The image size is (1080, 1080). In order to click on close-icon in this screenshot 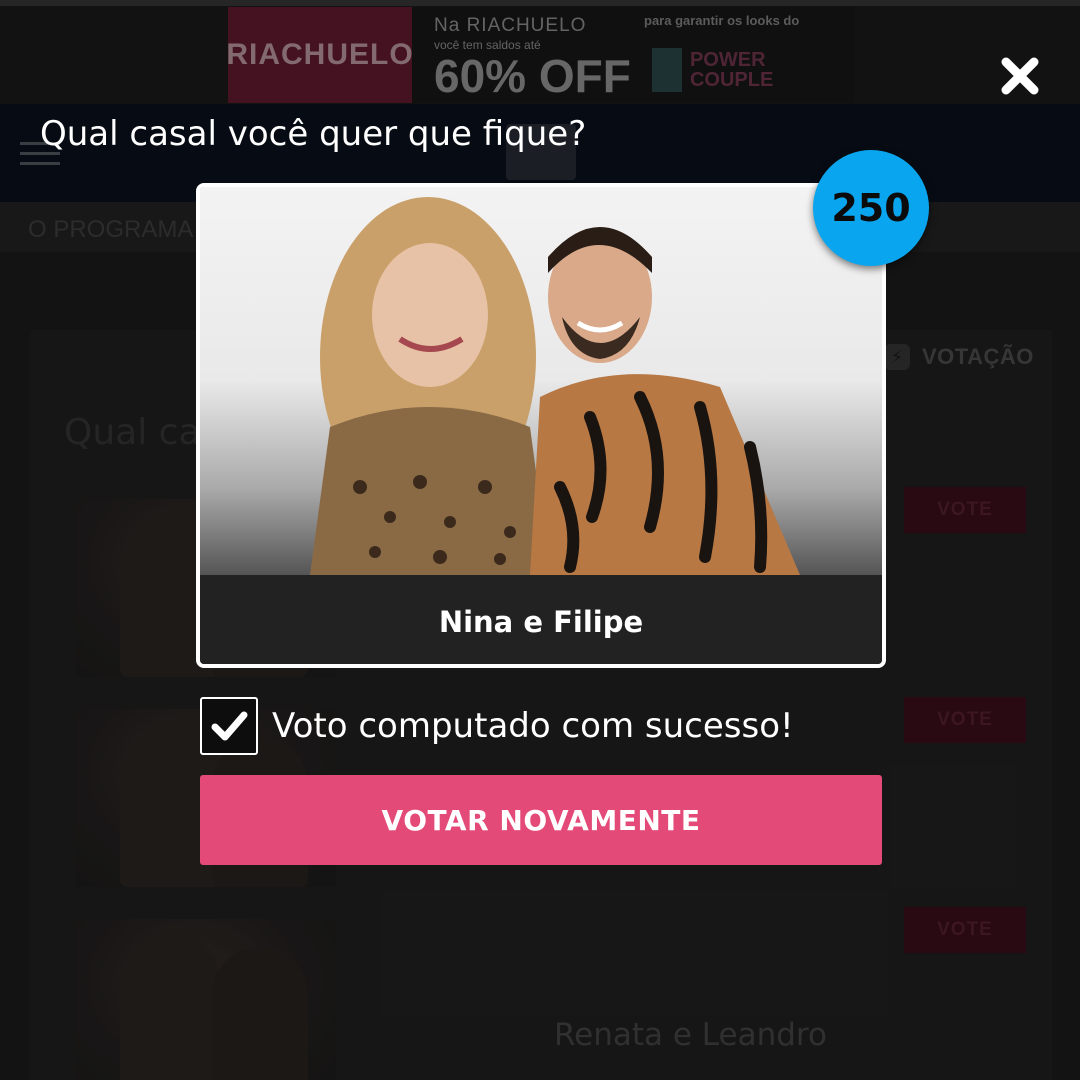, I will do `click(1020, 76)`.